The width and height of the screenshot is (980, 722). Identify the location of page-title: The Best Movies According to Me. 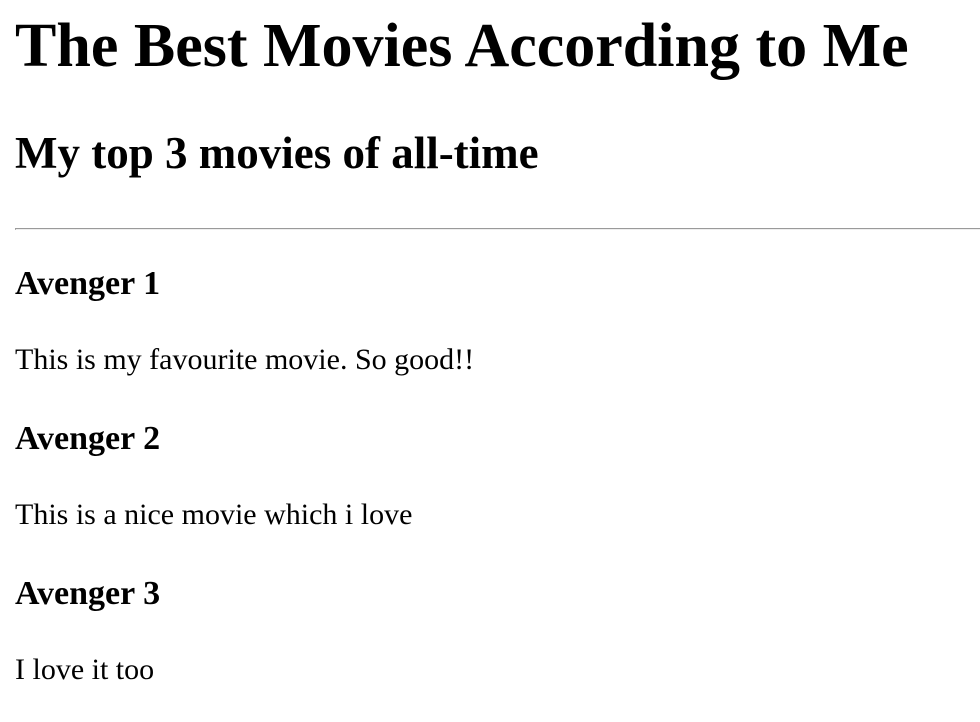
(462, 46).